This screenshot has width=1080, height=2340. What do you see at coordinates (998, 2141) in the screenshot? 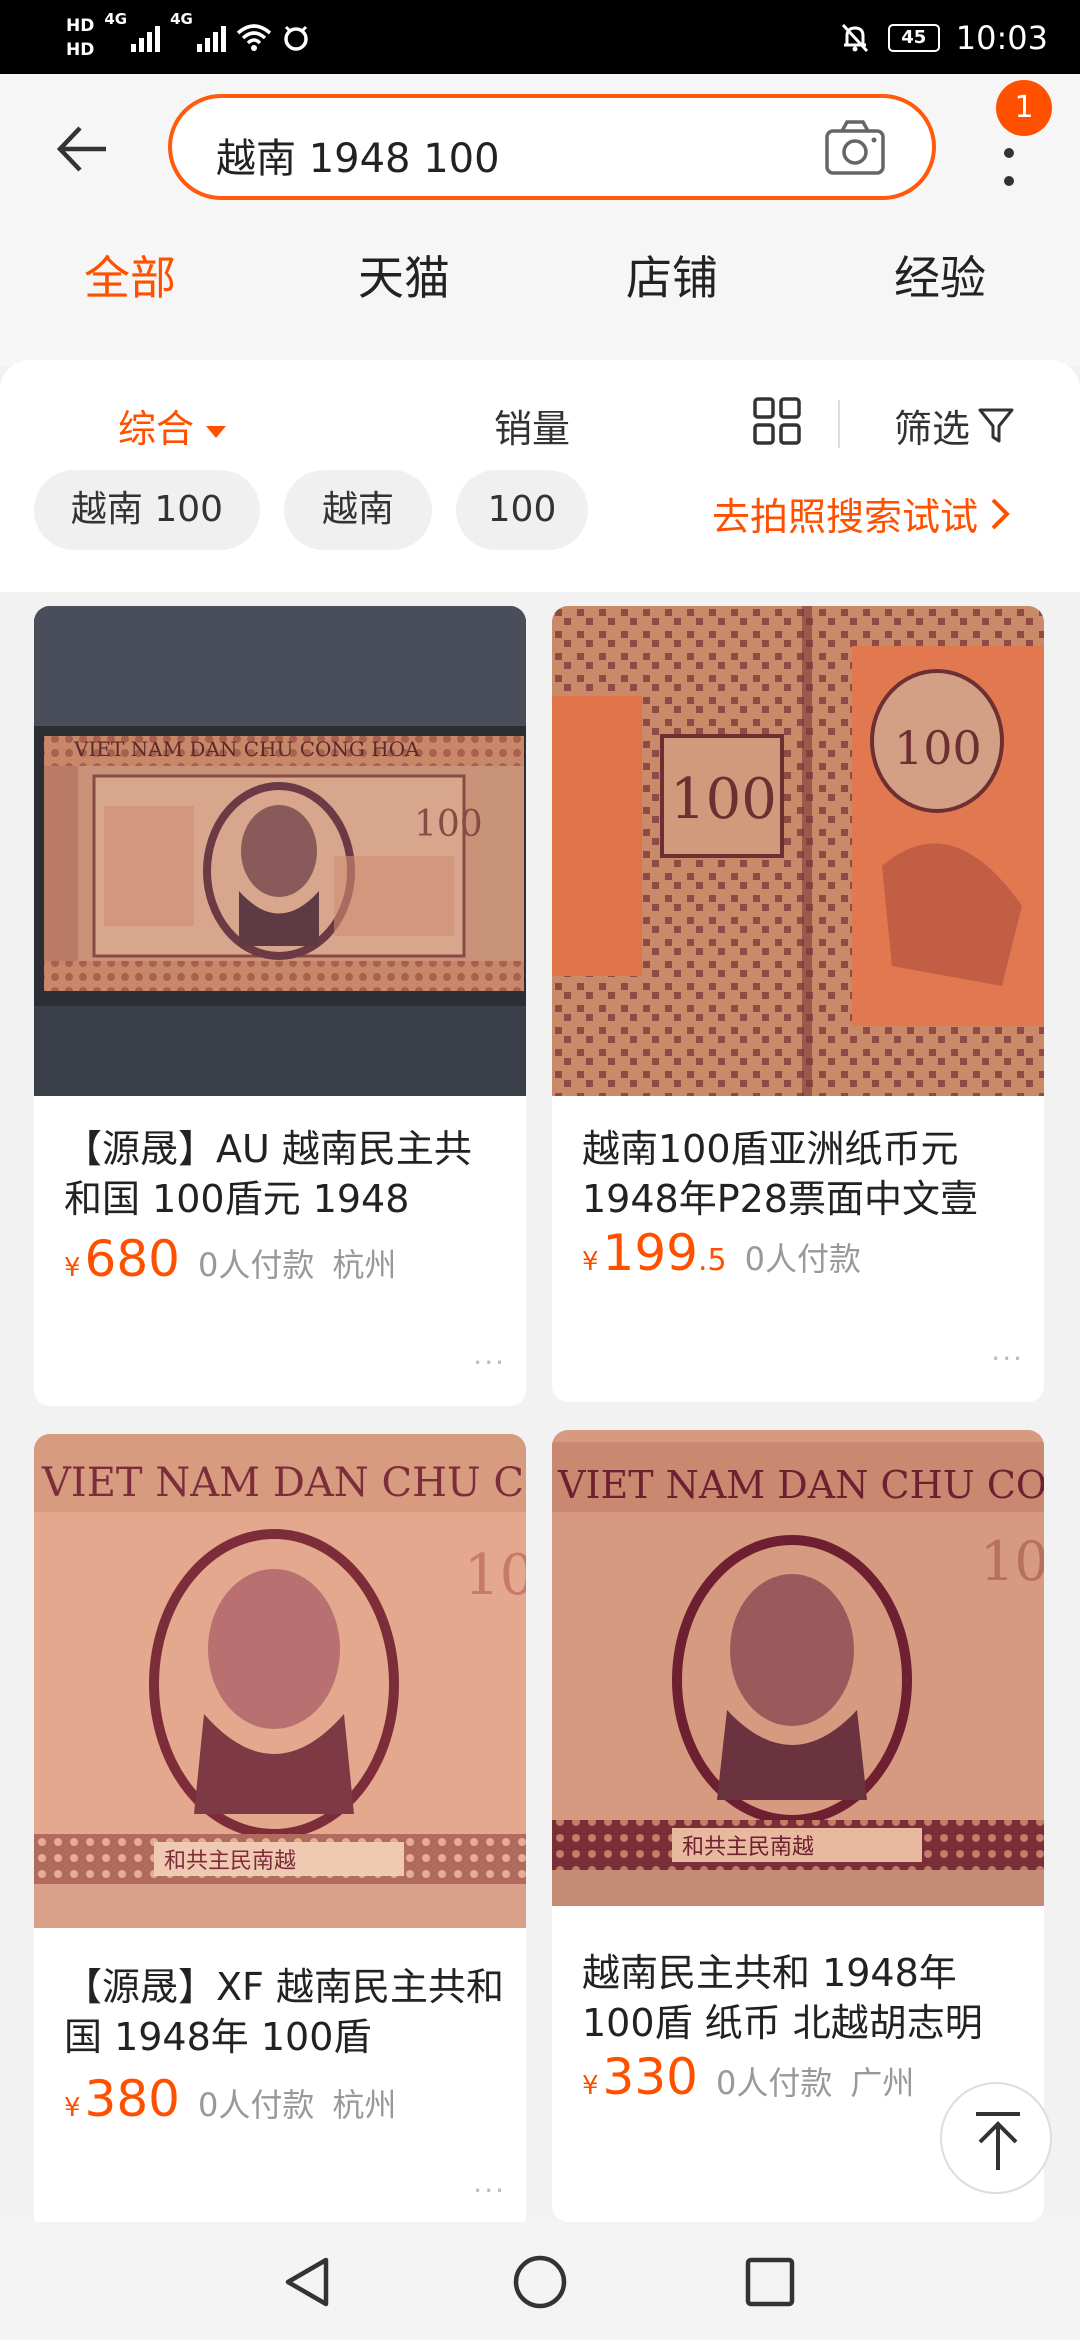
I see `arrow-up-icon` at bounding box center [998, 2141].